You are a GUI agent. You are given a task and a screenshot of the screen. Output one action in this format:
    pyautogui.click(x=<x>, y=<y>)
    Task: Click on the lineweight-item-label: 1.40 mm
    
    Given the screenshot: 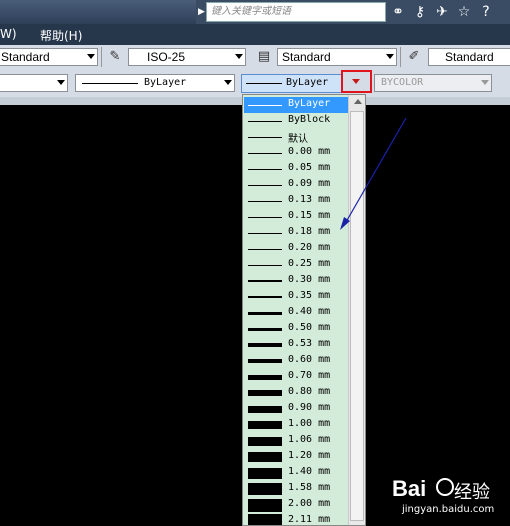 What is the action you would take?
    pyautogui.click(x=309, y=471)
    